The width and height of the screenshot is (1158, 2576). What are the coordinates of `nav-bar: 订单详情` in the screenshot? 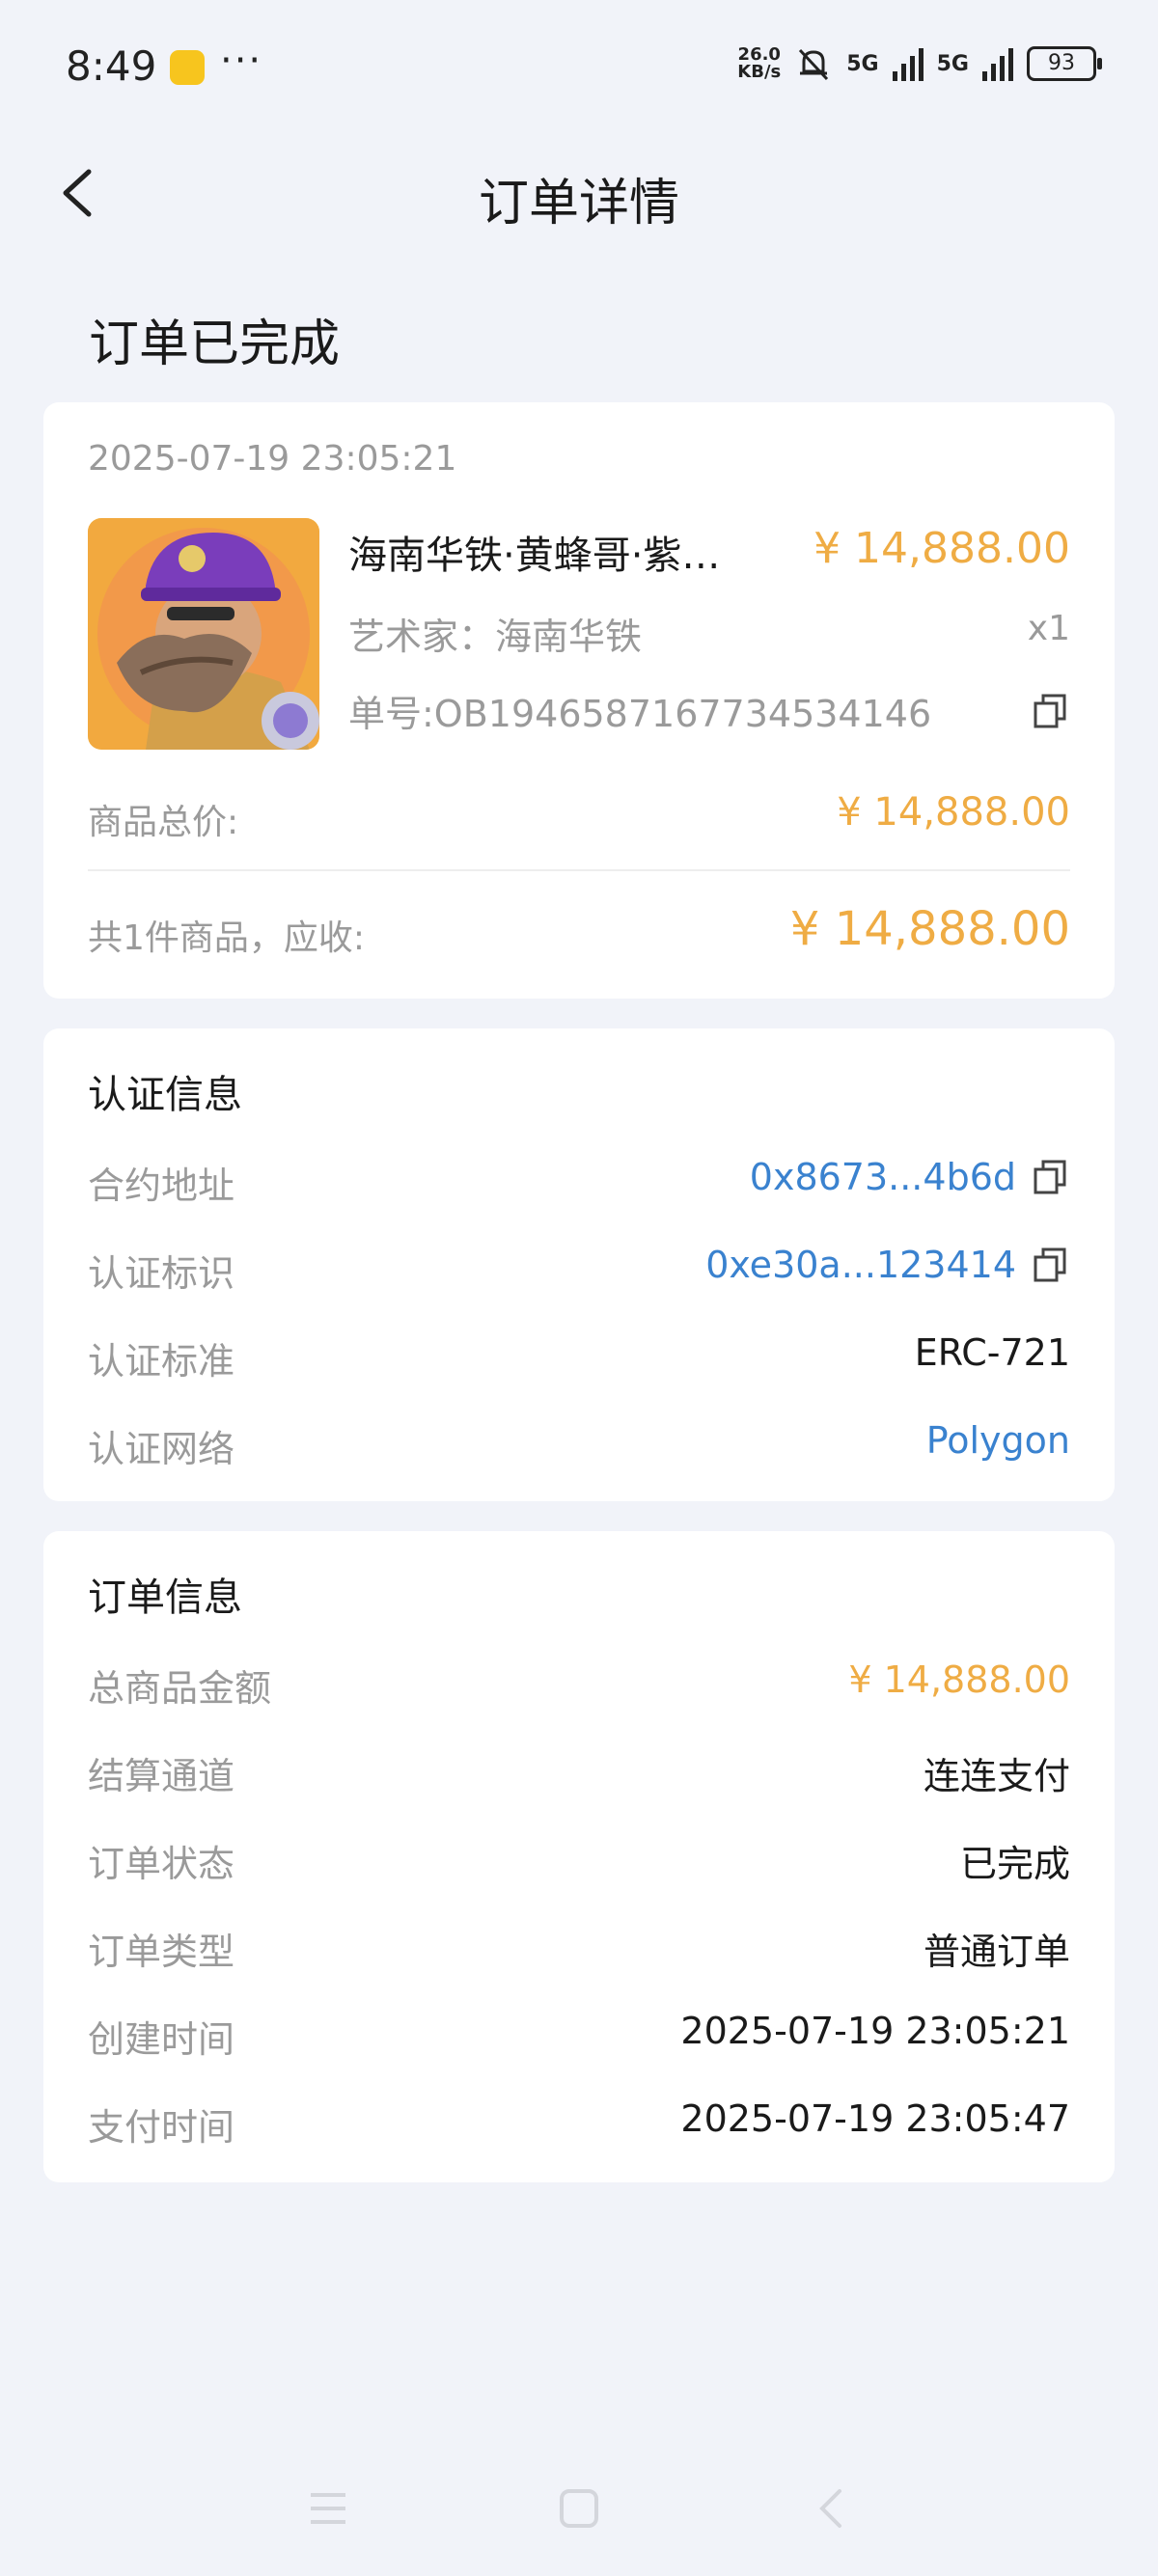 It's located at (579, 193).